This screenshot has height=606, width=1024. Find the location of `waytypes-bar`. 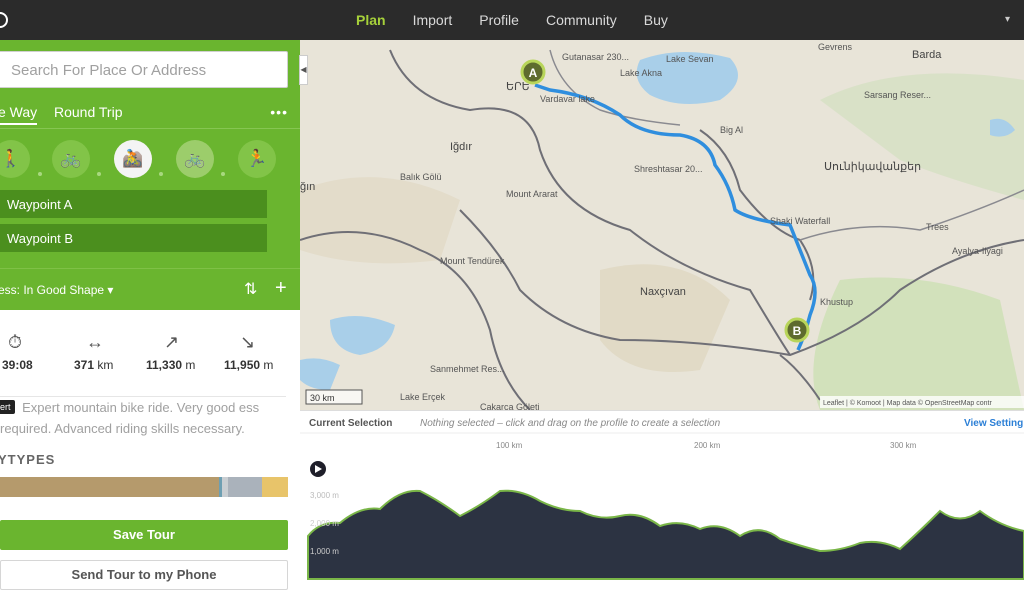

waytypes-bar is located at coordinates (144, 487).